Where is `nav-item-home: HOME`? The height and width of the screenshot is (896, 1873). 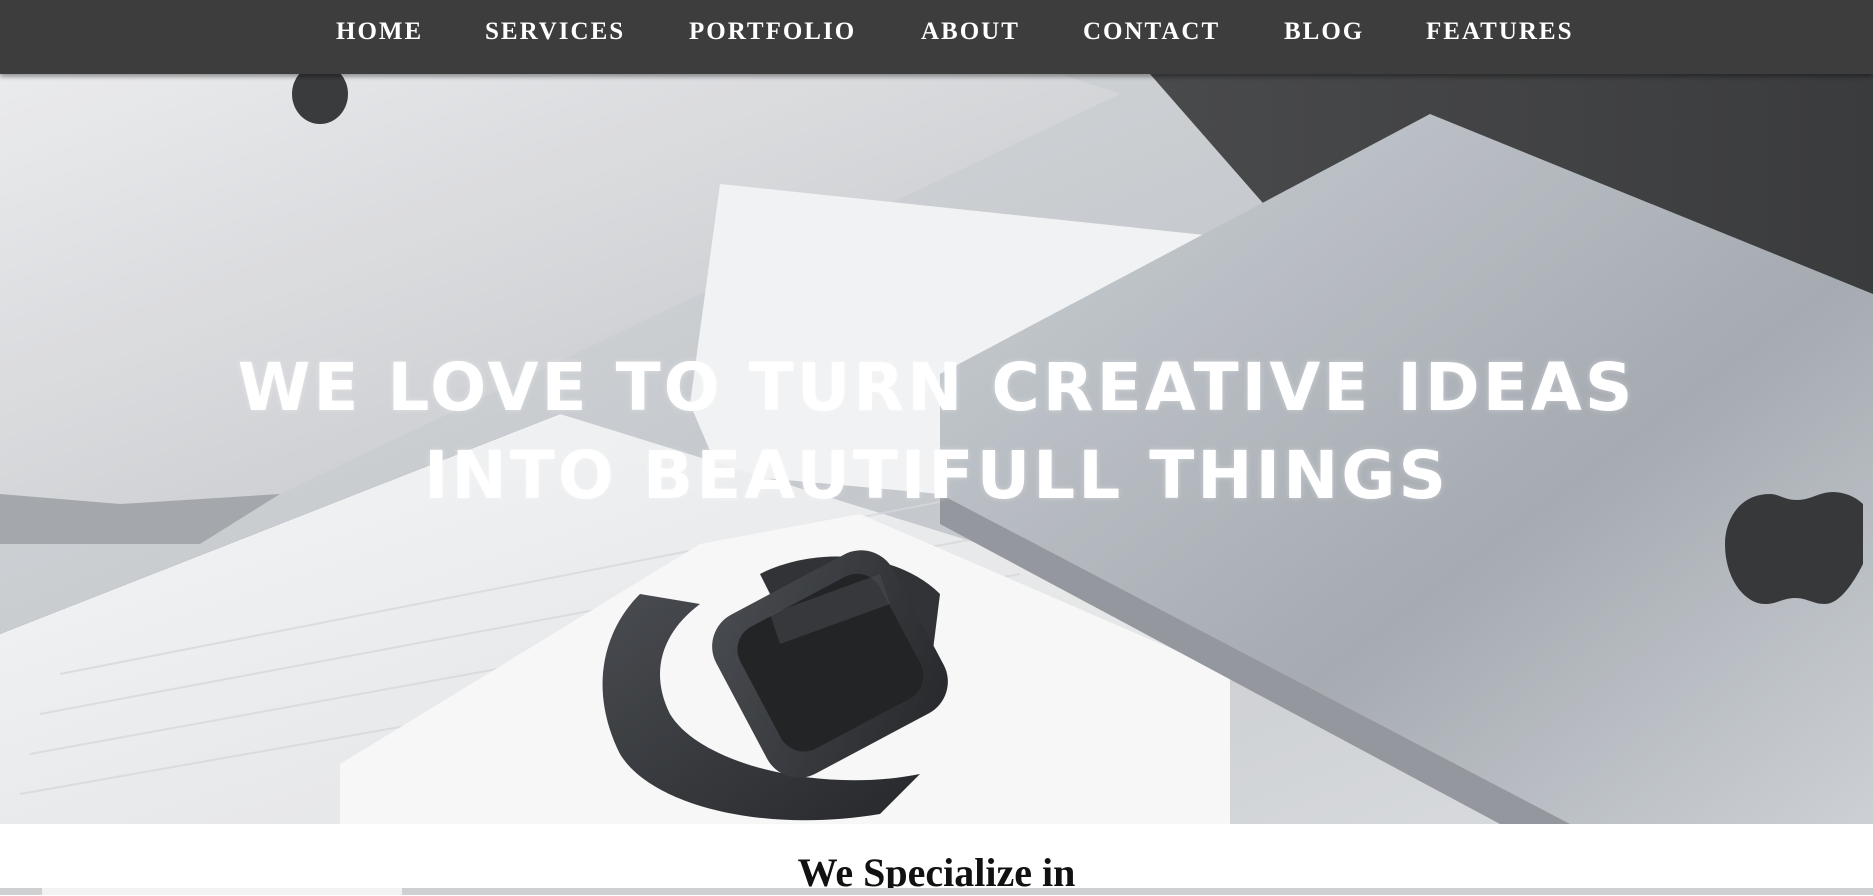 nav-item-home: HOME is located at coordinates (379, 32).